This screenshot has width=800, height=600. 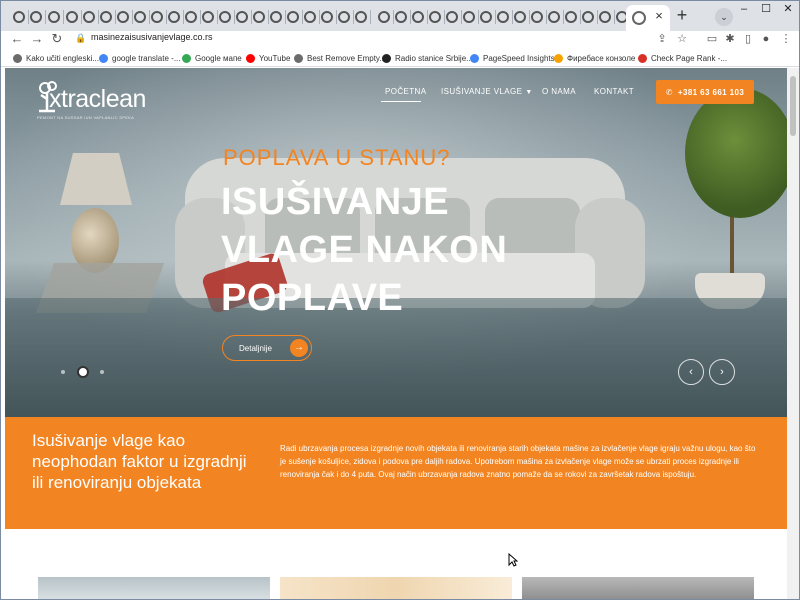 What do you see at coordinates (559, 94) in the screenshot?
I see `nav-o-nama: O NAMA` at bounding box center [559, 94].